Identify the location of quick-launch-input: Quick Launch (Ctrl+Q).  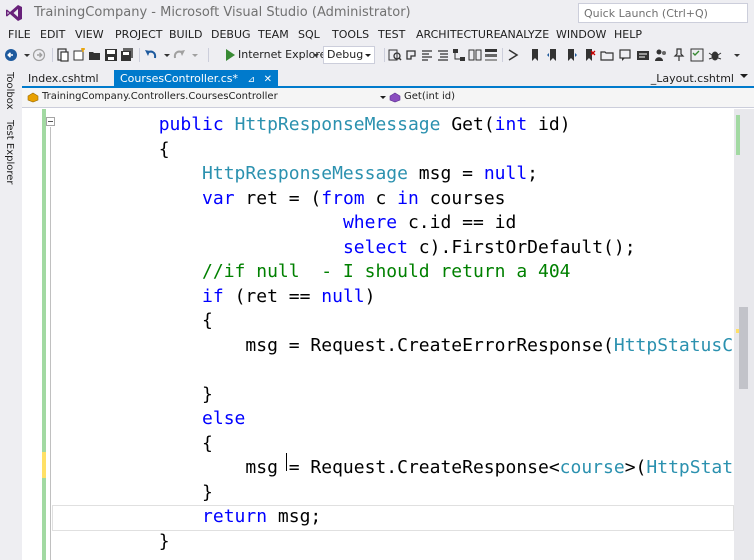
(663, 13).